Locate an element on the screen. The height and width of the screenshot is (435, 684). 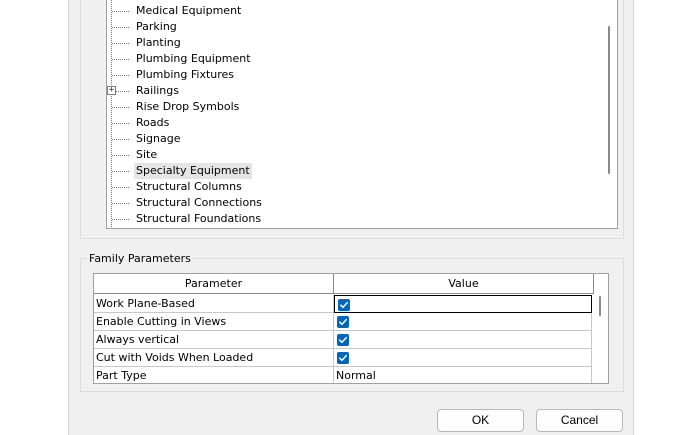
tree-item-label: Railings is located at coordinates (157, 91).